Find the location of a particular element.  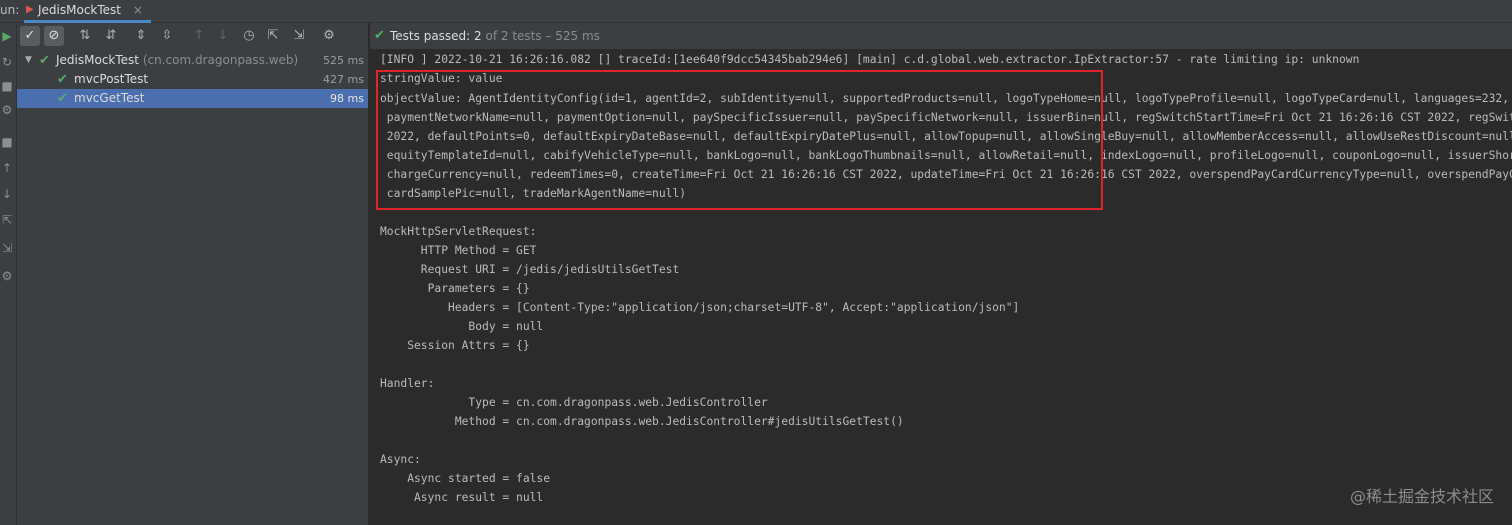

test-duration: 98 ms is located at coordinates (347, 98).